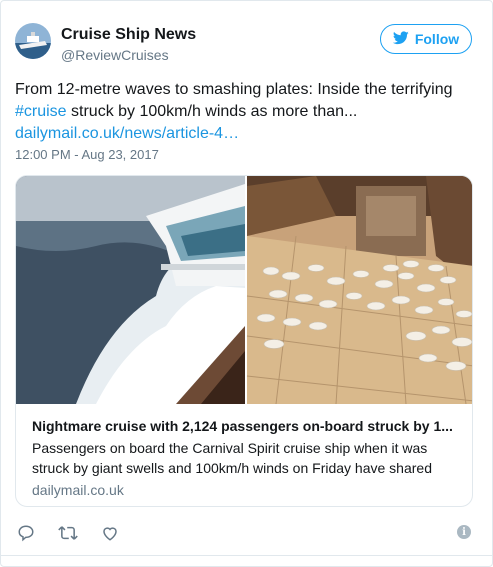  I want to click on hashtag-link: #cruise, so click(41, 111).